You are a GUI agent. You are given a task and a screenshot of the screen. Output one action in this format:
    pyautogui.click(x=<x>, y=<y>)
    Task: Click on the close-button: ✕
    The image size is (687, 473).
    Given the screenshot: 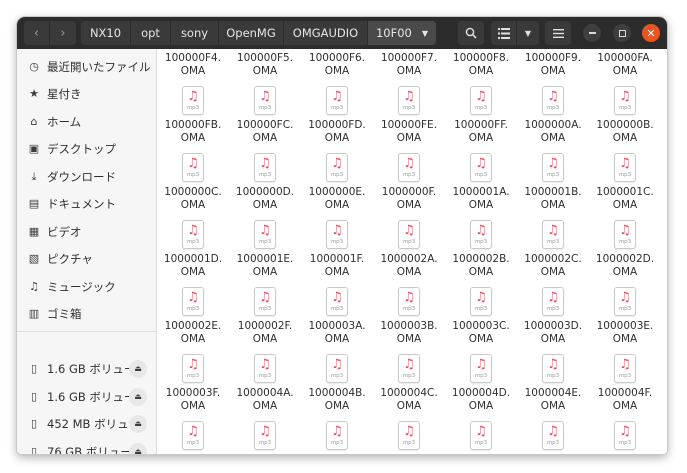 What is the action you would take?
    pyautogui.click(x=651, y=33)
    